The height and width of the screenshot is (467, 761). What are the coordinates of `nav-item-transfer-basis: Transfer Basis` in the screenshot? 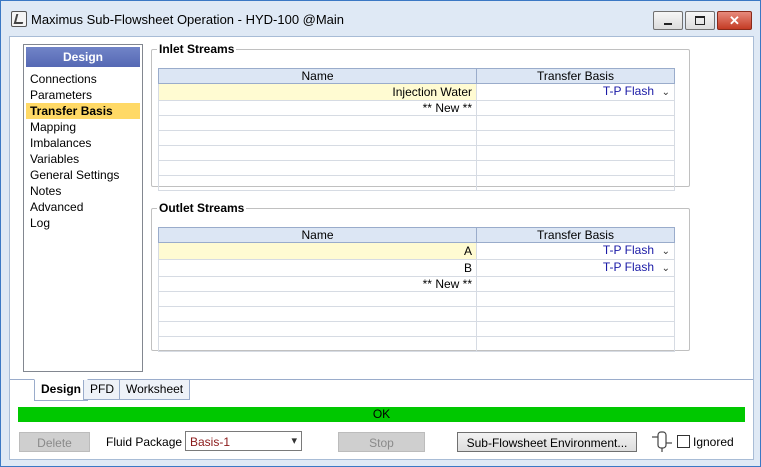 It's located at (83, 111).